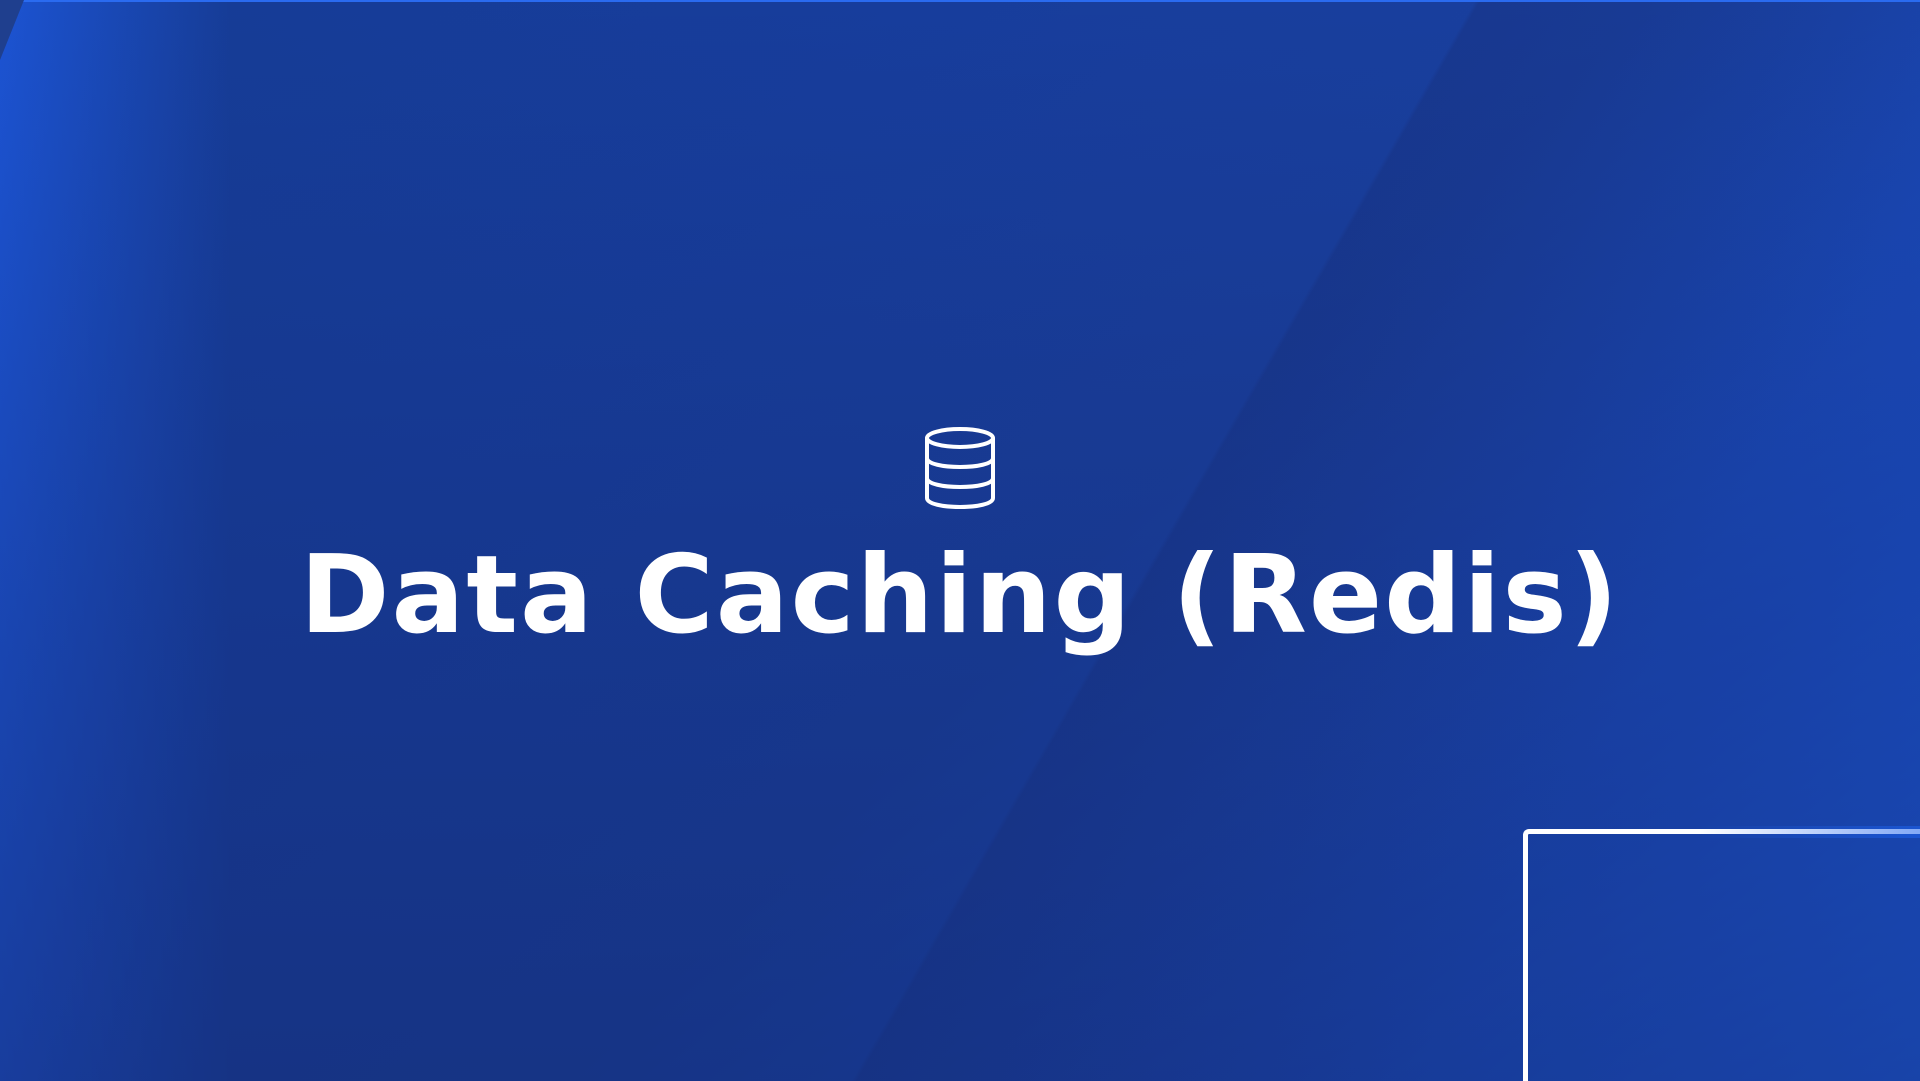  What do you see at coordinates (960, 468) in the screenshot?
I see `database-icon` at bounding box center [960, 468].